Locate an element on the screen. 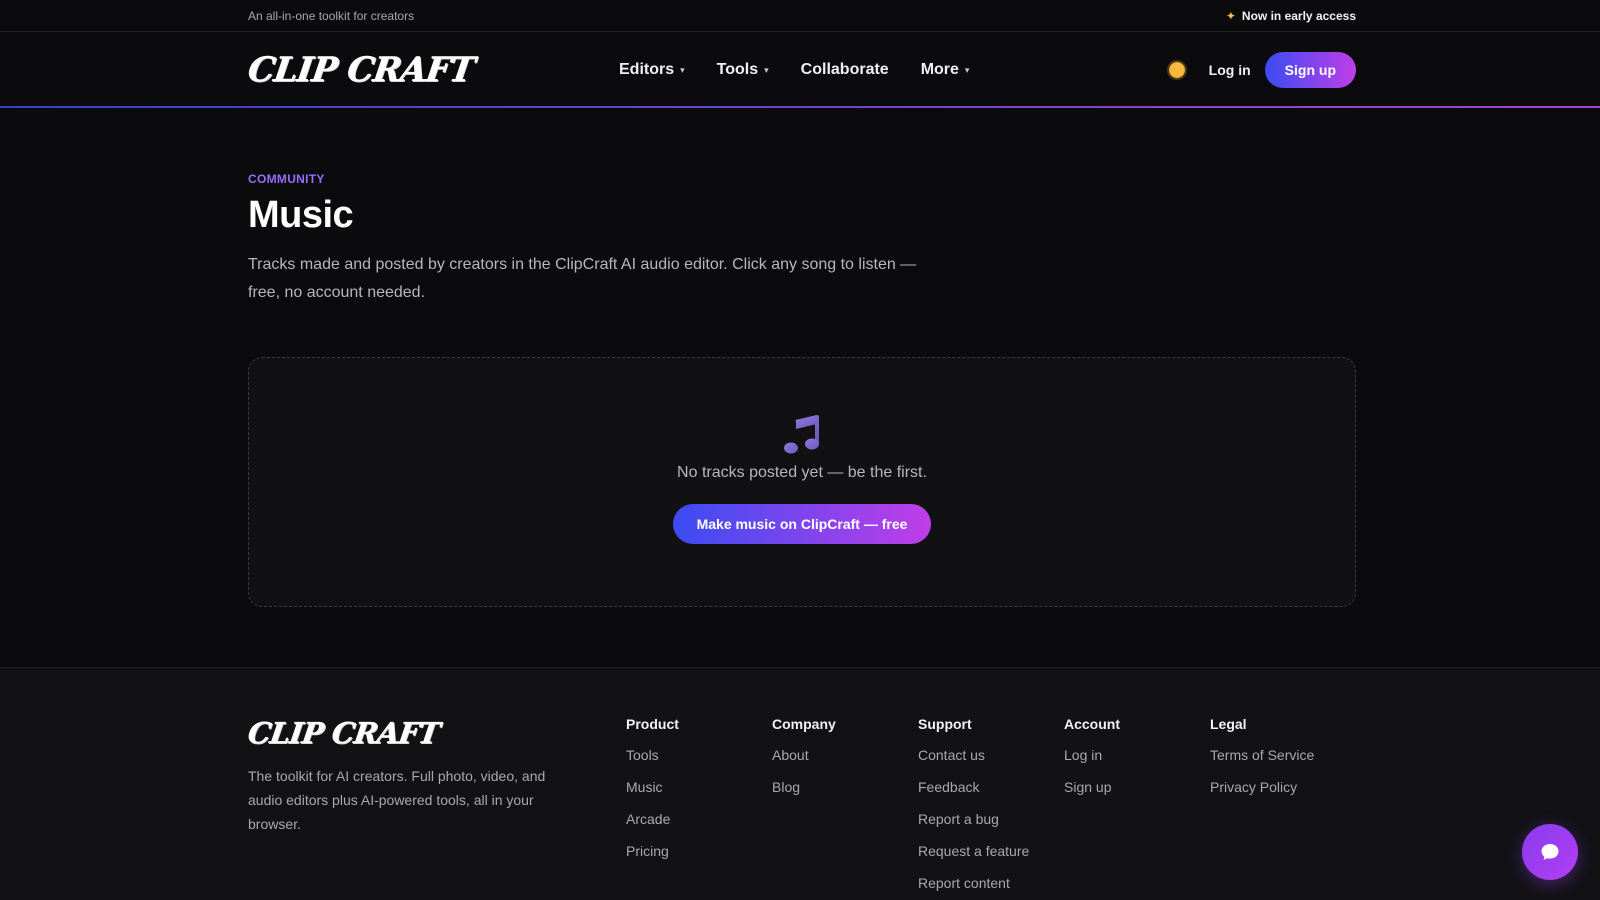  nav-more-label: More is located at coordinates (939, 69).